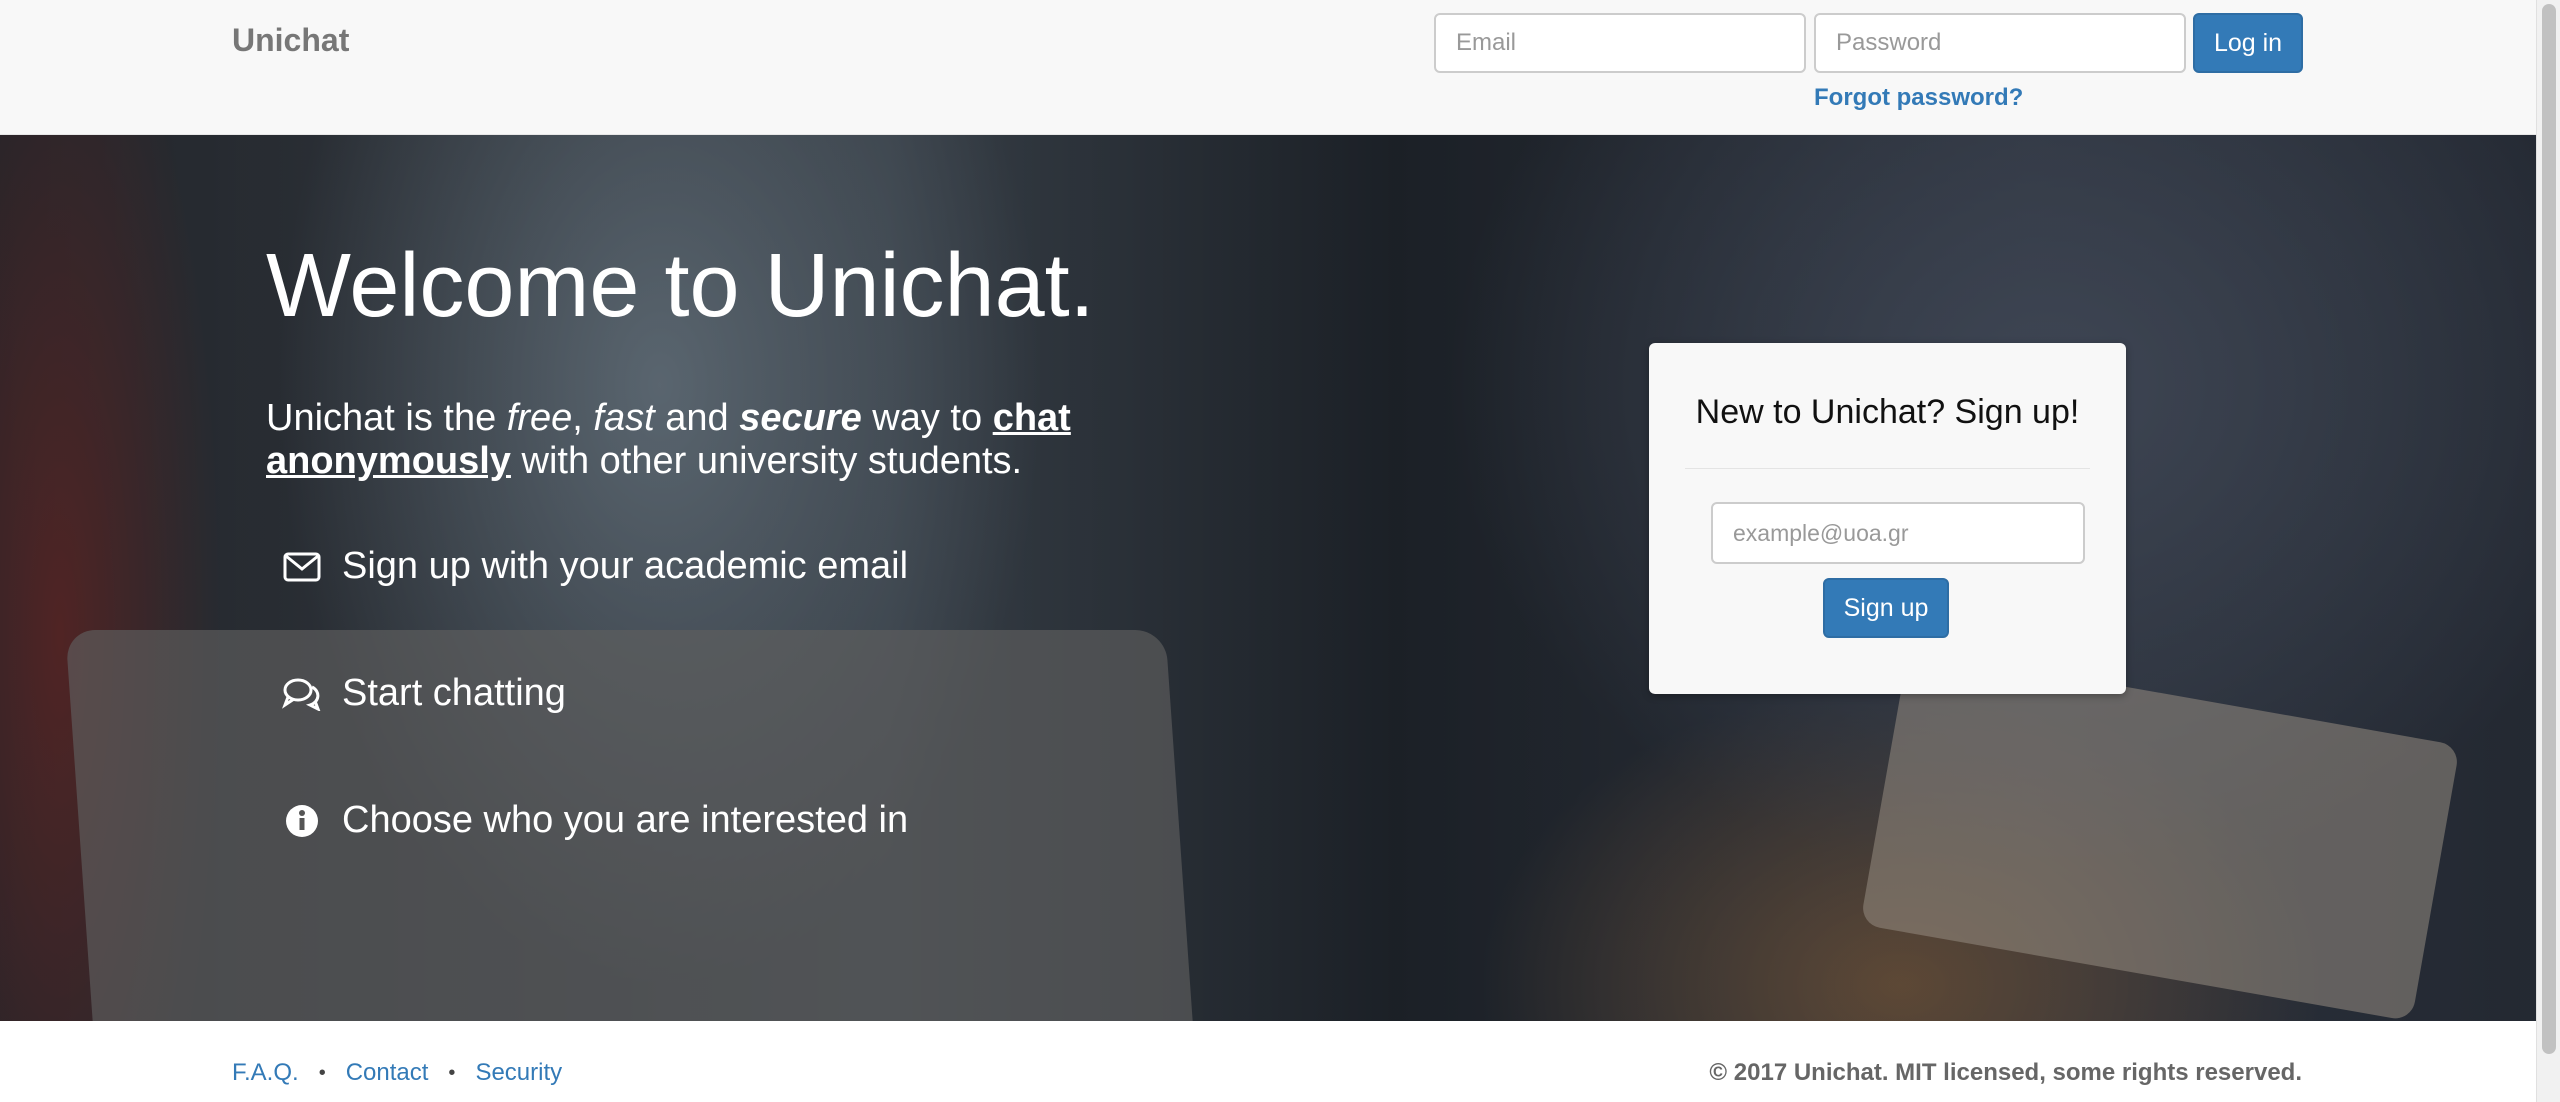  I want to click on background-tablet-shape, so click(2160, 834).